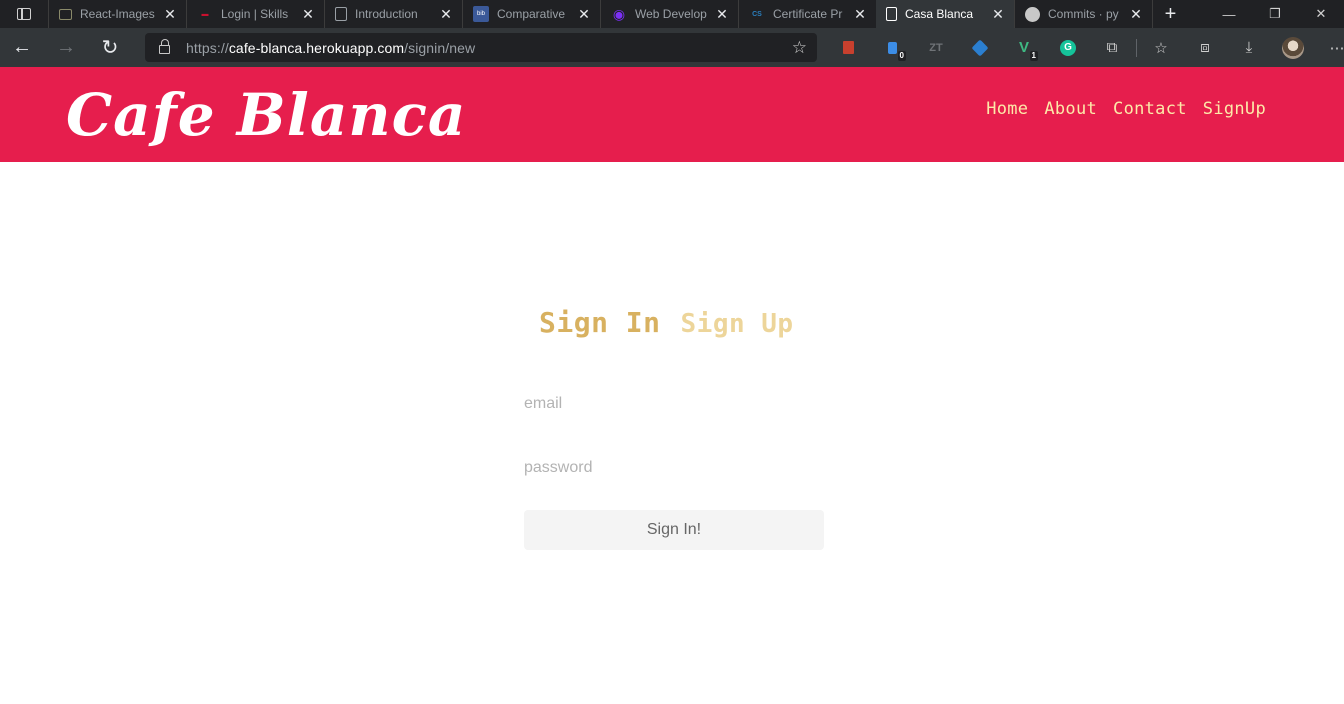  I want to click on image-stack-icon, so click(65, 14).